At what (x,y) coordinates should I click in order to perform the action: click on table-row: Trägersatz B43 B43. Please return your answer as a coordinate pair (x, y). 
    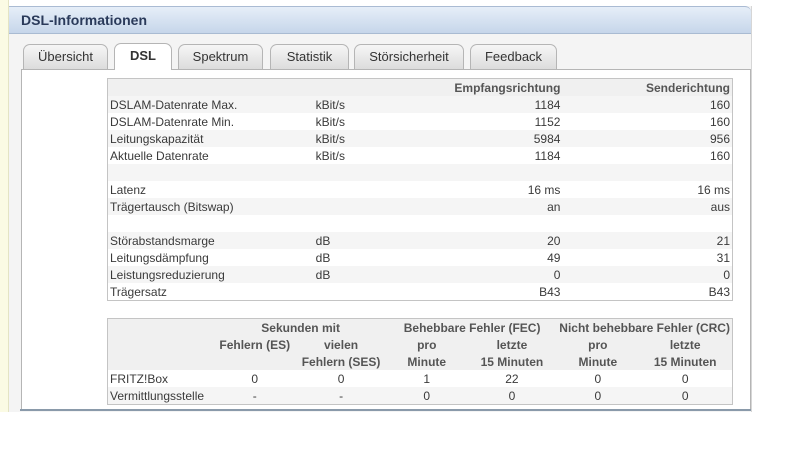
    Looking at the image, I should click on (420, 292).